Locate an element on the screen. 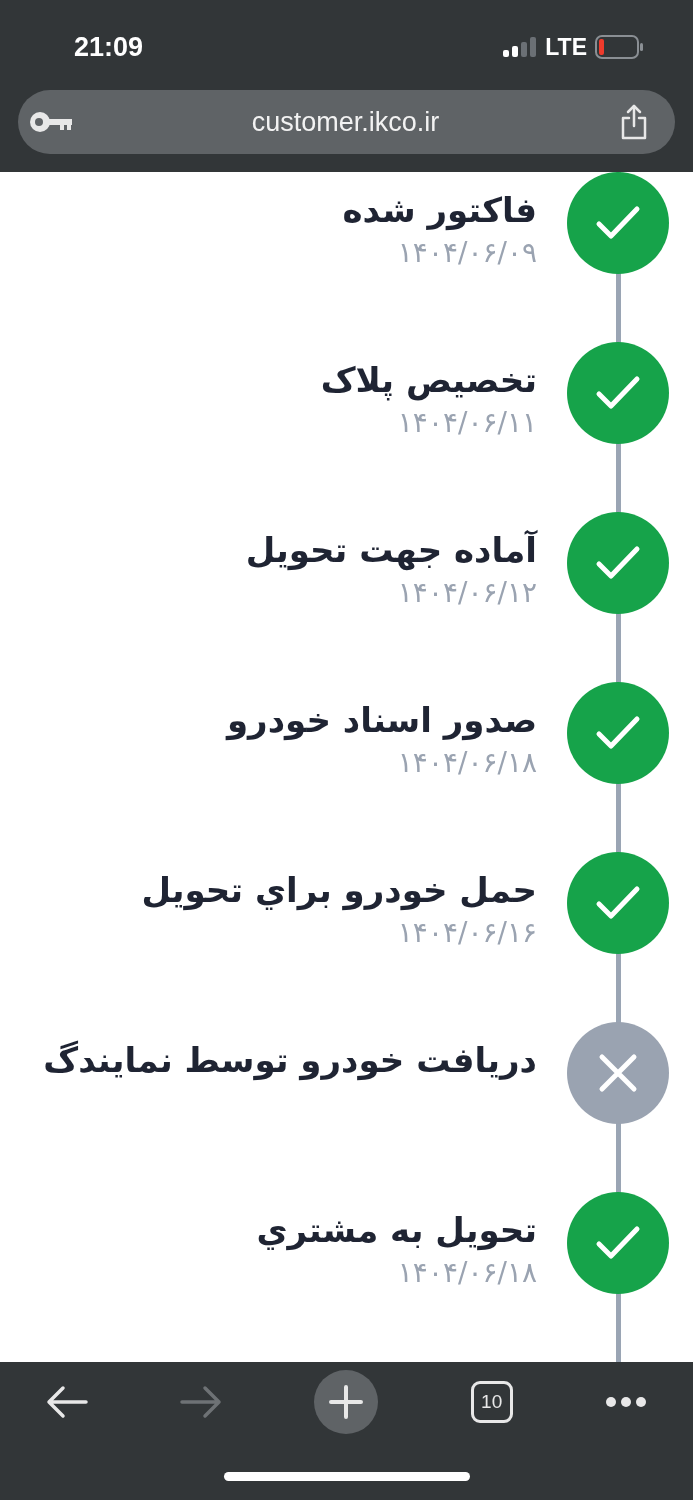  network-label: LTE is located at coordinates (566, 47).